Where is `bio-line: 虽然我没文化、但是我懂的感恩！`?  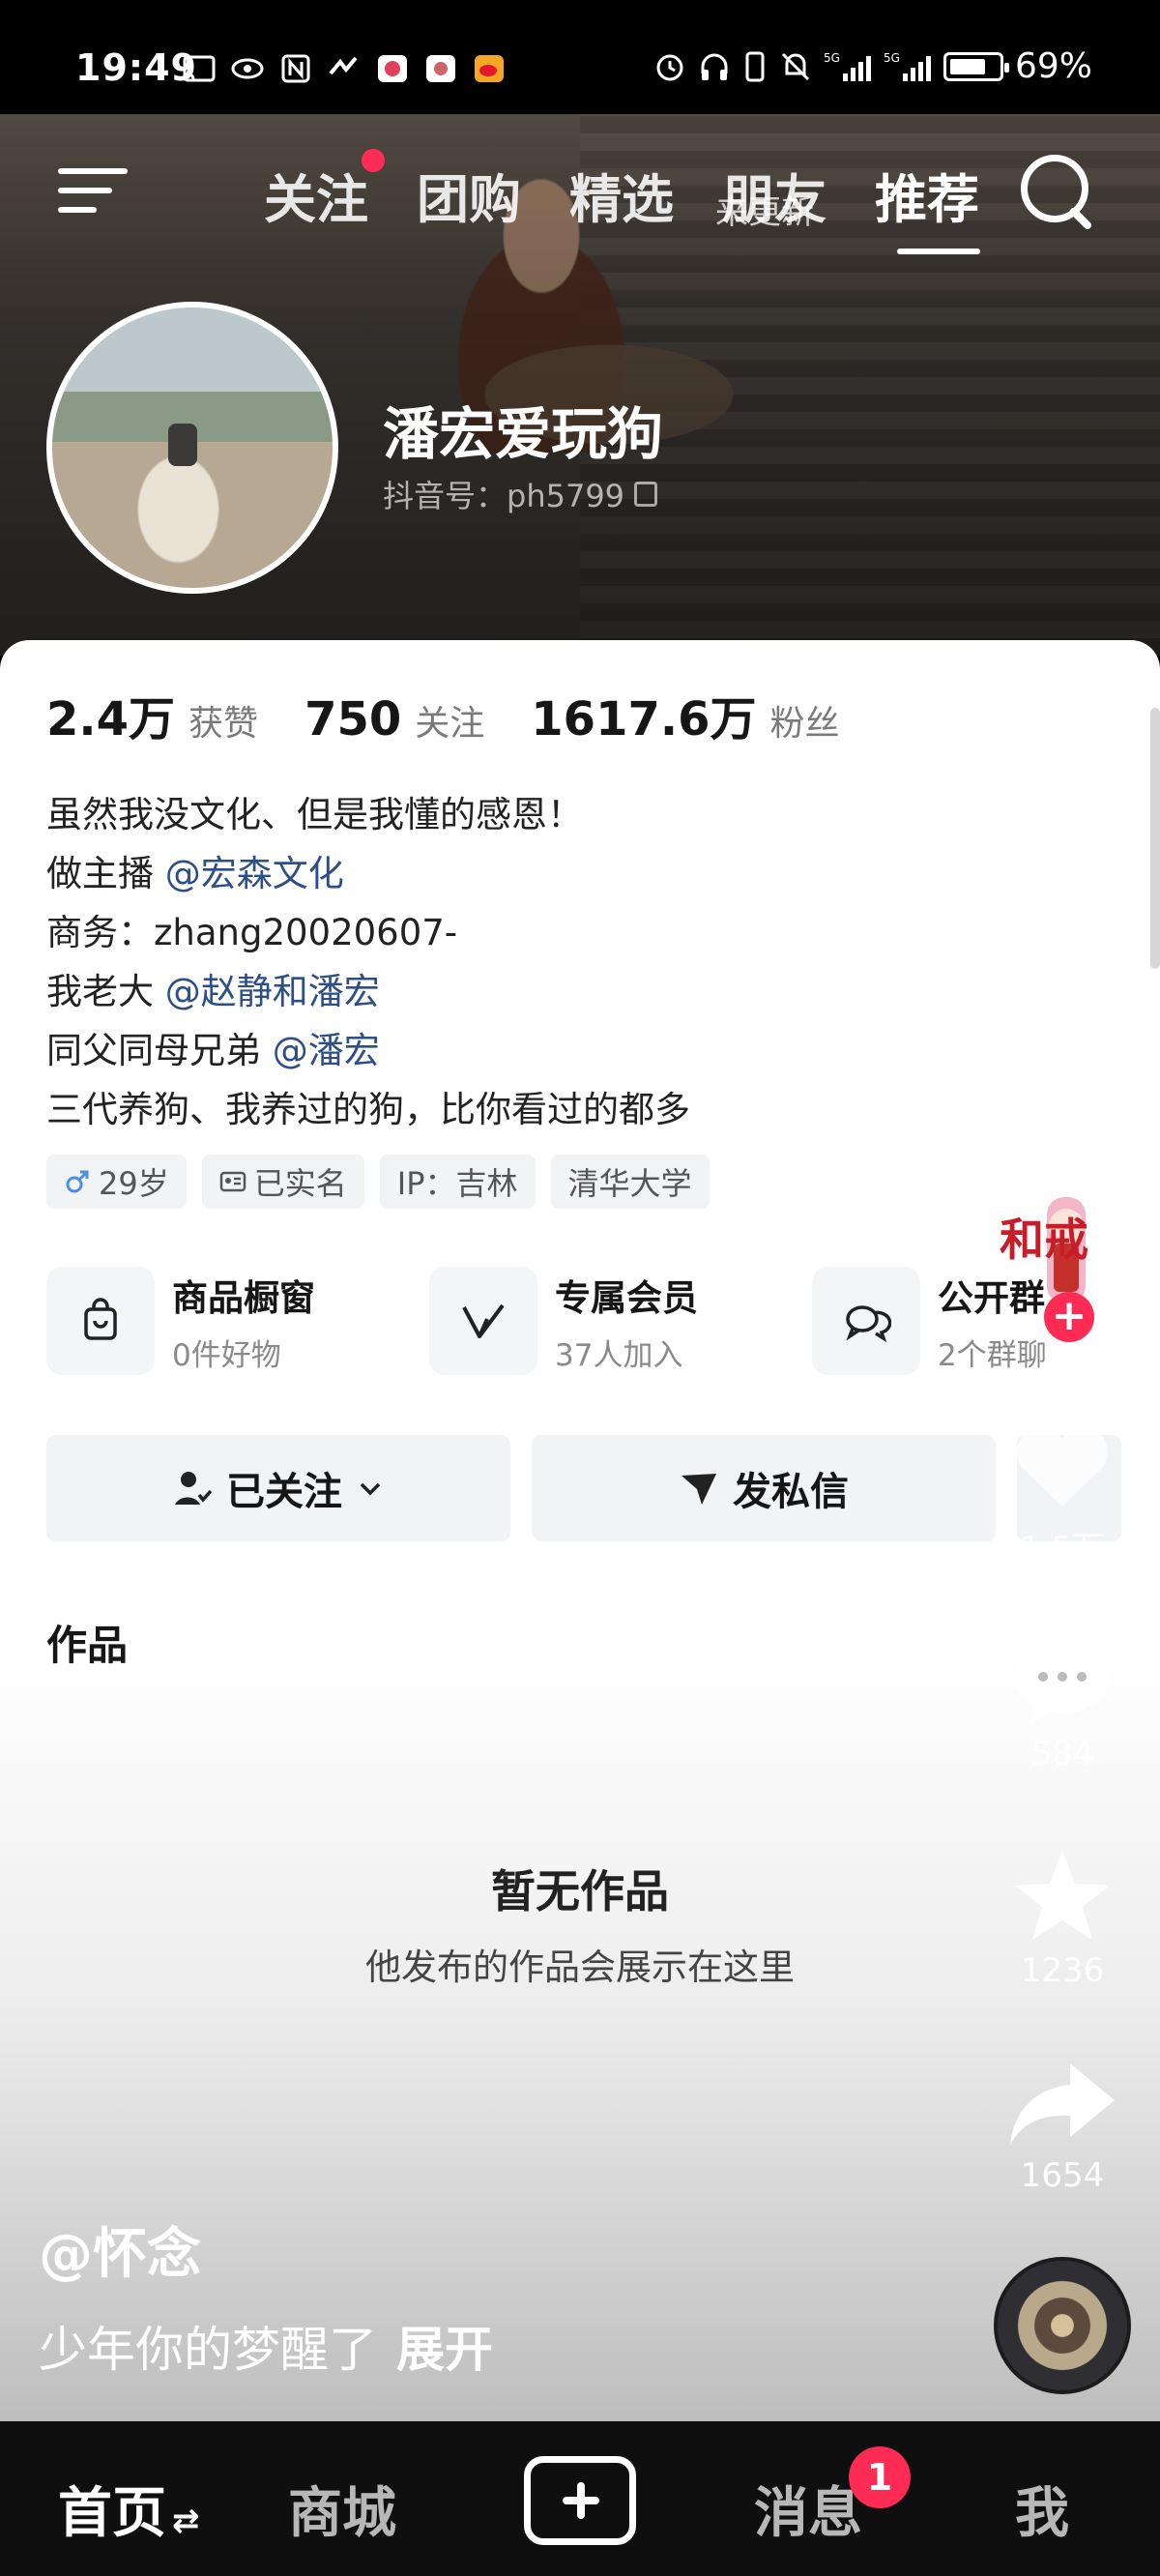
bio-line: 虽然我没文化、但是我懂的感恩！ is located at coordinates (314, 814).